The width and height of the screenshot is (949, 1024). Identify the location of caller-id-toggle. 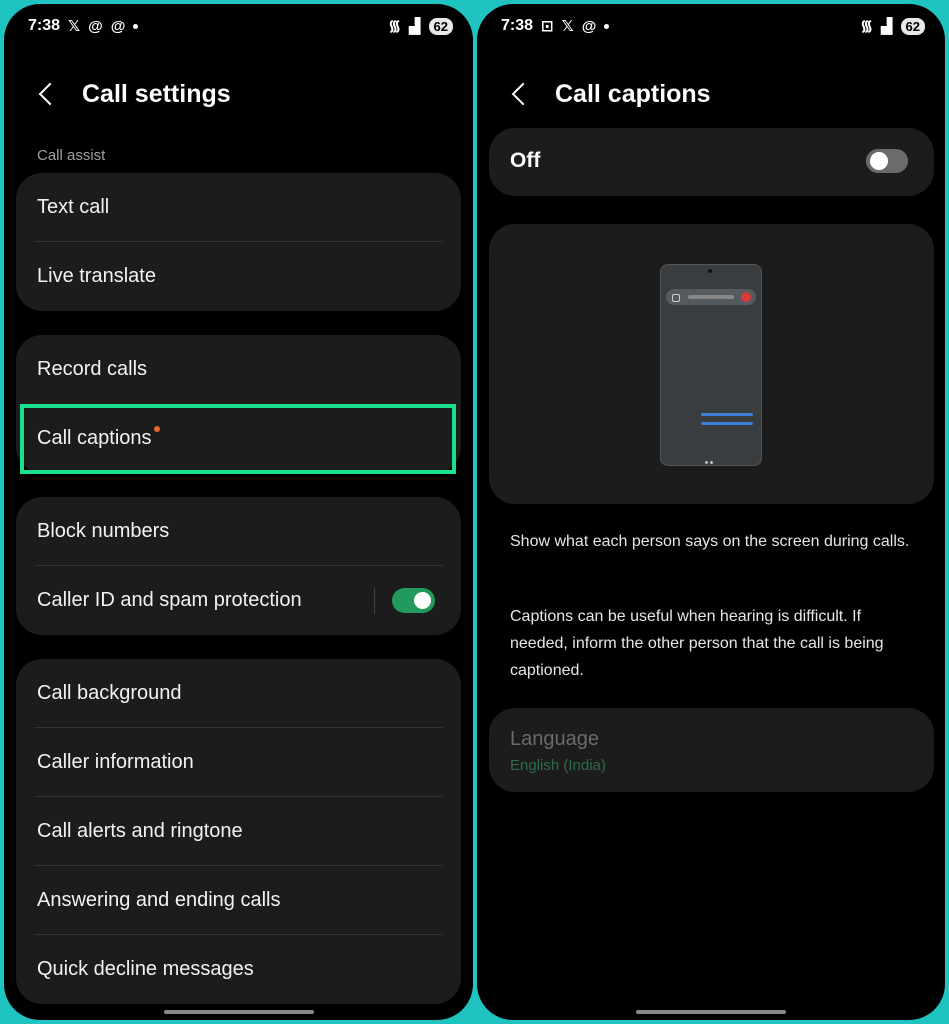
(413, 600).